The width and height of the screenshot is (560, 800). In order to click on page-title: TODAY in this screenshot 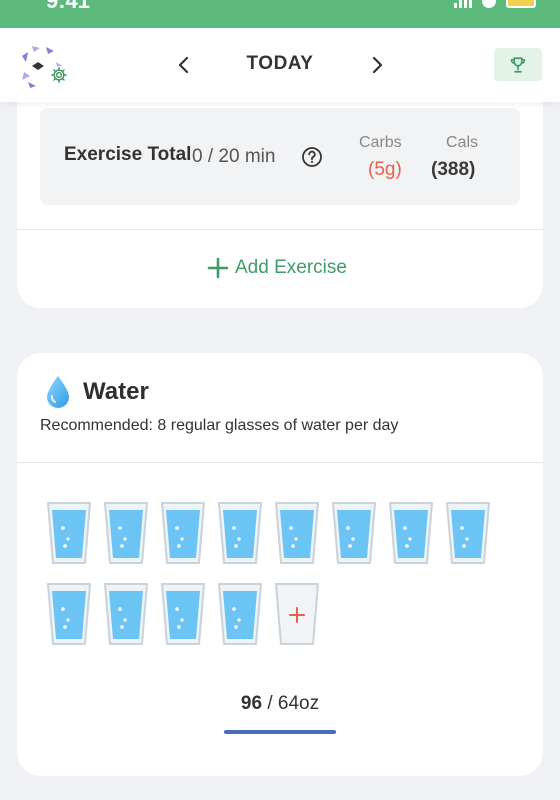, I will do `click(280, 63)`.